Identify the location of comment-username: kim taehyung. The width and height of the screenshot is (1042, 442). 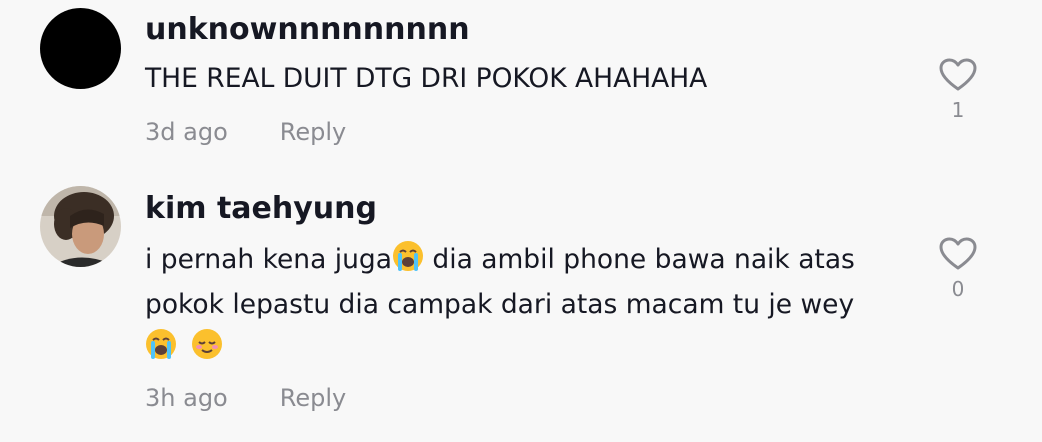
(261, 208).